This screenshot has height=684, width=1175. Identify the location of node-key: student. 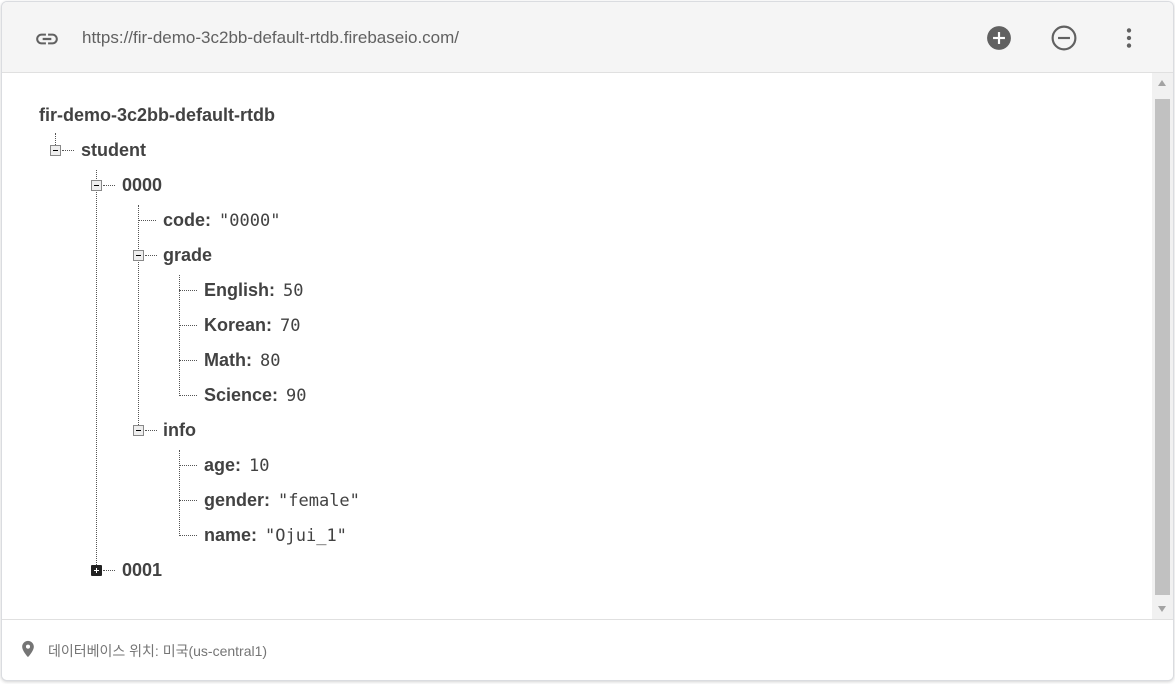
(113, 150).